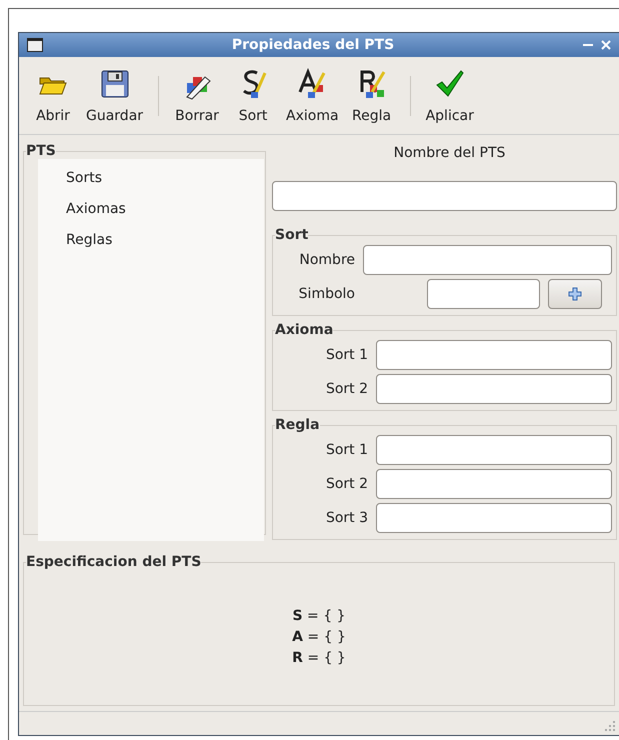 This screenshot has width=619, height=740. Describe the element at coordinates (291, 235) in the screenshot. I see `group-title: Sort` at that location.